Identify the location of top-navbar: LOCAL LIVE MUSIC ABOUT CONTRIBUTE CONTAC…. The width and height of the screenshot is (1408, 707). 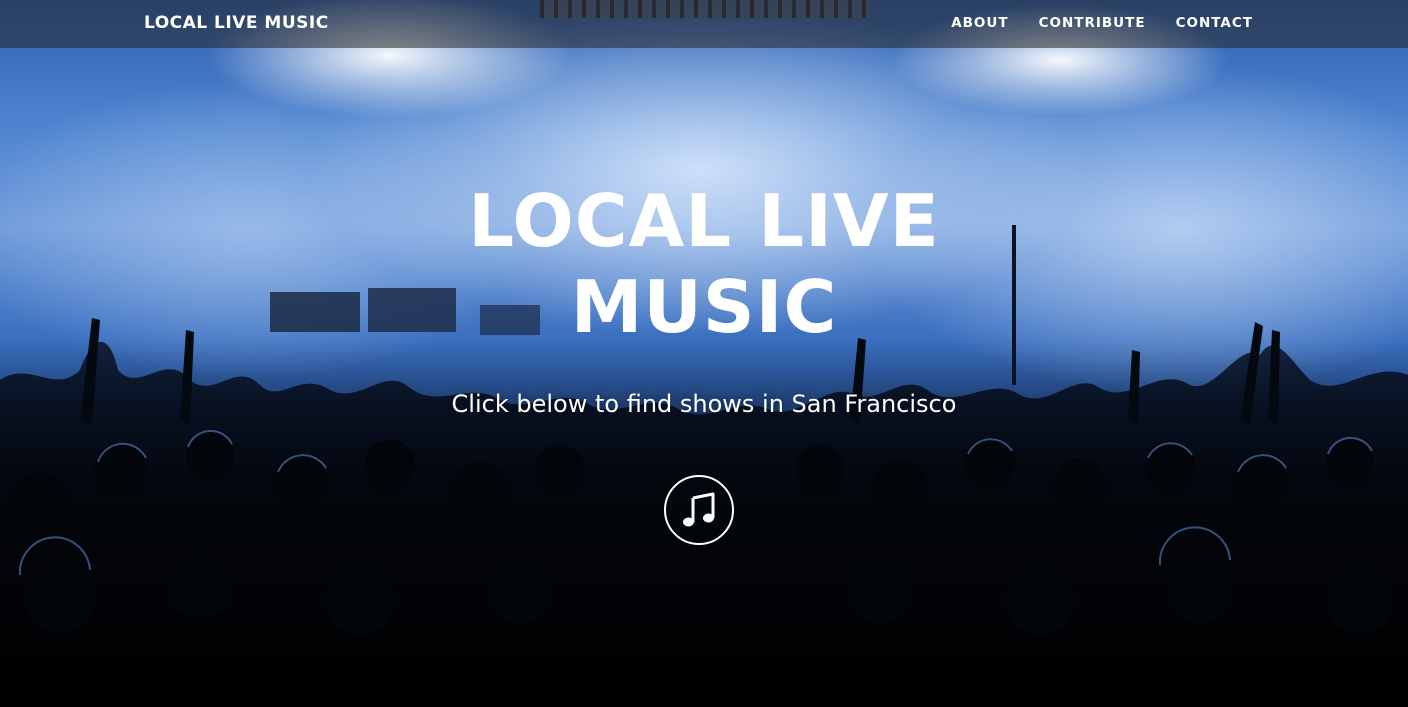
(704, 24).